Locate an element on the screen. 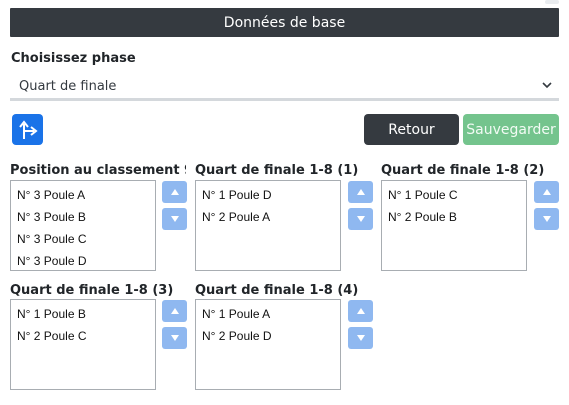 This screenshot has width=569, height=405. group-listbox: N° 1 Poule B N° 2 Poule C is located at coordinates (83, 344).